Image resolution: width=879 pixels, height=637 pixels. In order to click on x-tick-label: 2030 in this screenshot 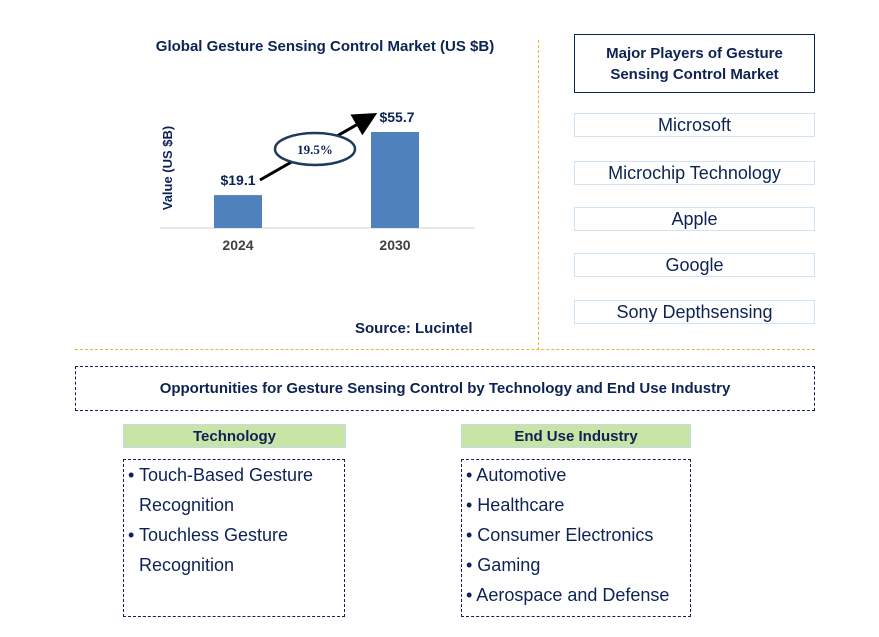, I will do `click(394, 245)`.